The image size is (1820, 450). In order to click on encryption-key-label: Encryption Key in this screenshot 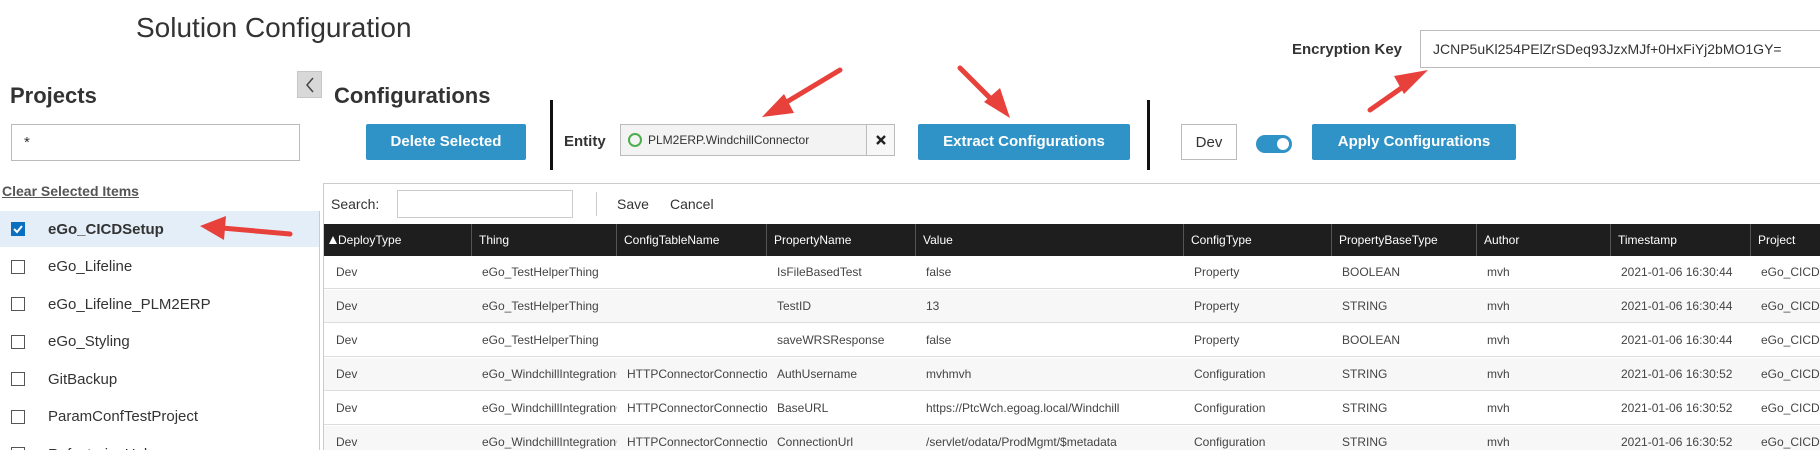, I will do `click(1347, 49)`.